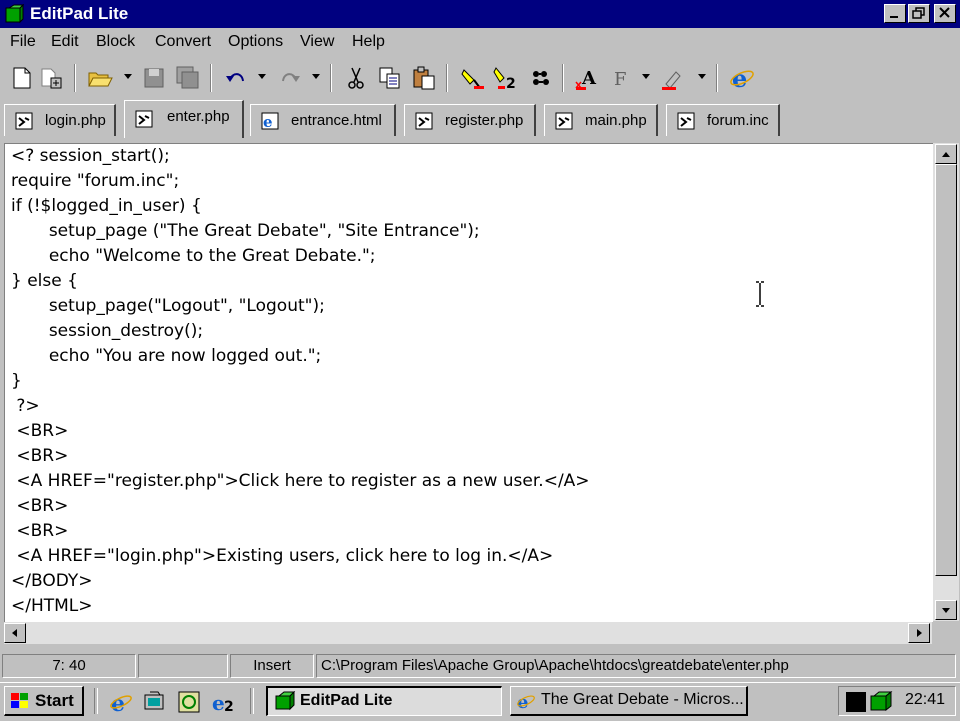 The image size is (960, 721). I want to click on tab-label: main.php, so click(616, 120).